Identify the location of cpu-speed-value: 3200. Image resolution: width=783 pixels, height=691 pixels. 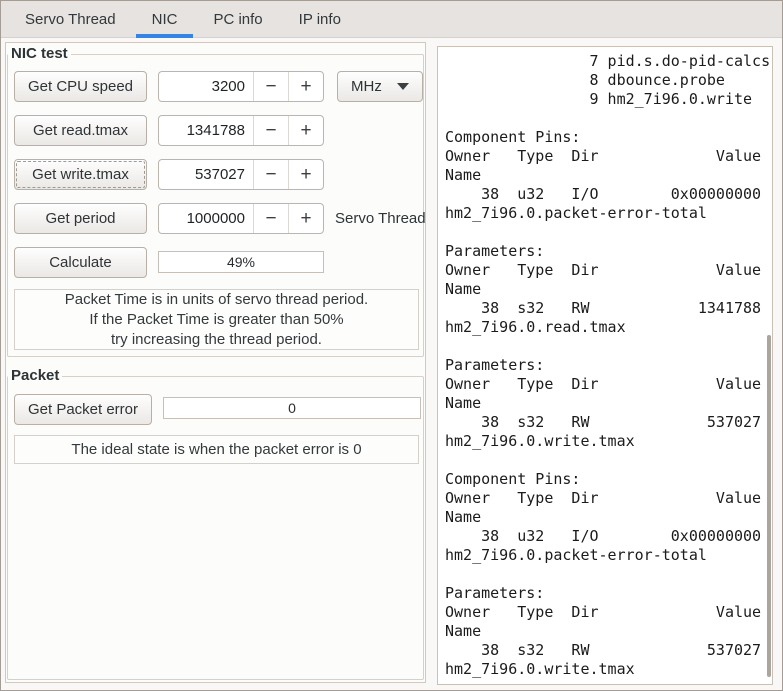
(206, 86).